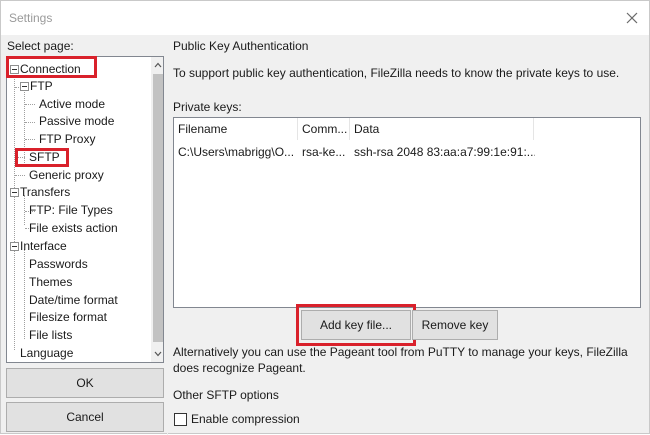  Describe the element at coordinates (40, 46) in the screenshot. I see `select-page-label: Select page:` at that location.